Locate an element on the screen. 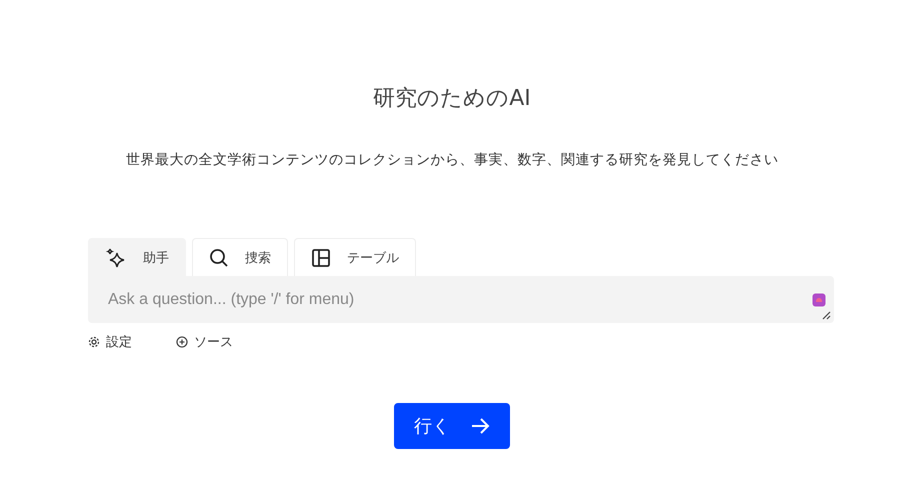  resize-handle-icon is located at coordinates (826, 315).